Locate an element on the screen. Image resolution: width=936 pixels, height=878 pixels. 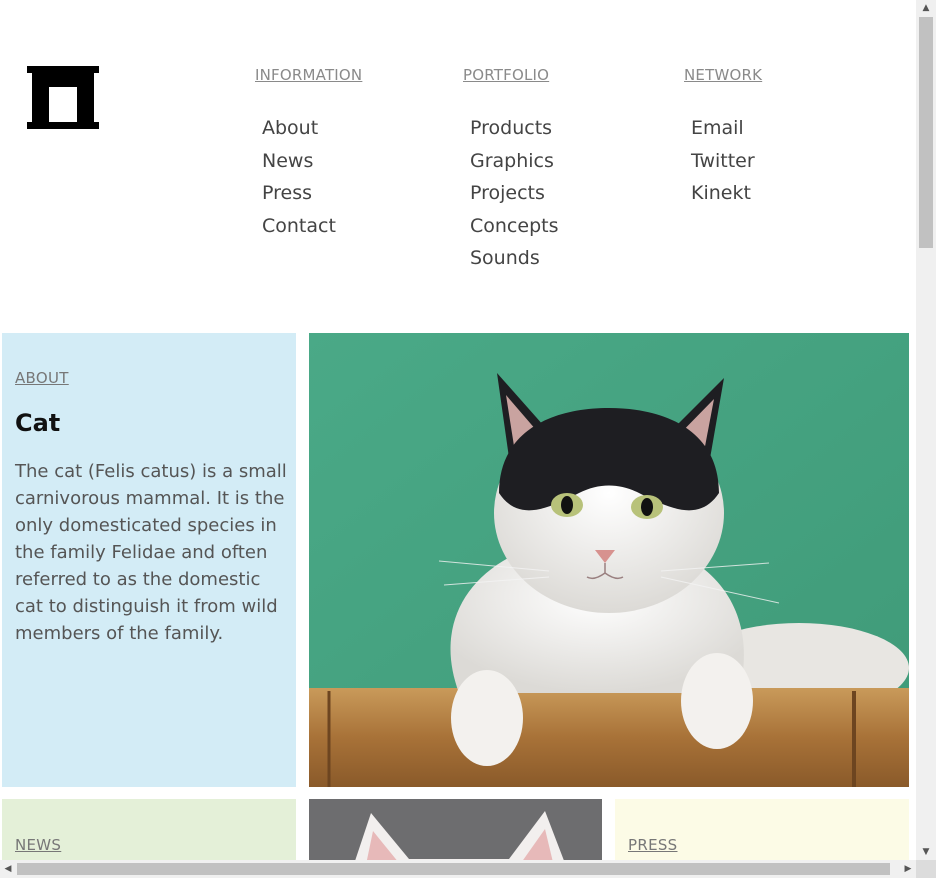
nav-heading-information: INFORMATION is located at coordinates (308, 75).